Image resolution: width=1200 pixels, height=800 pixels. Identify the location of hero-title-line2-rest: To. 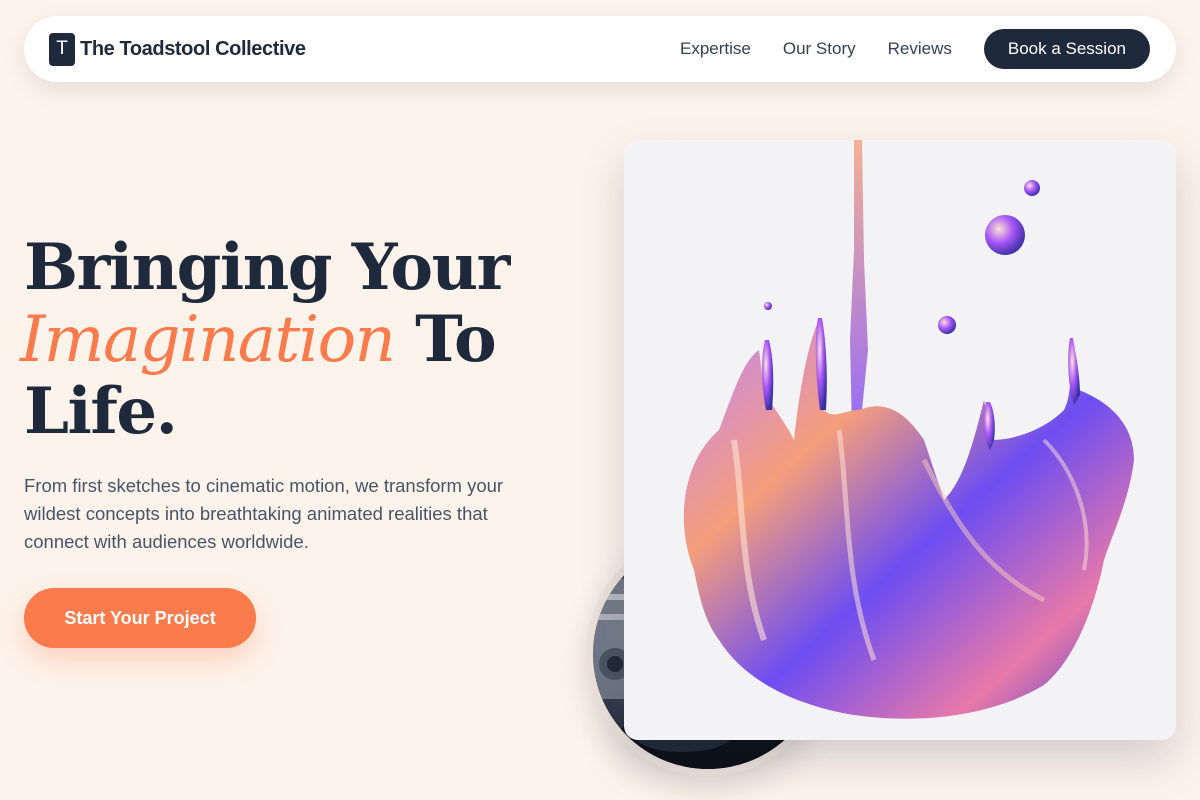
(445, 339).